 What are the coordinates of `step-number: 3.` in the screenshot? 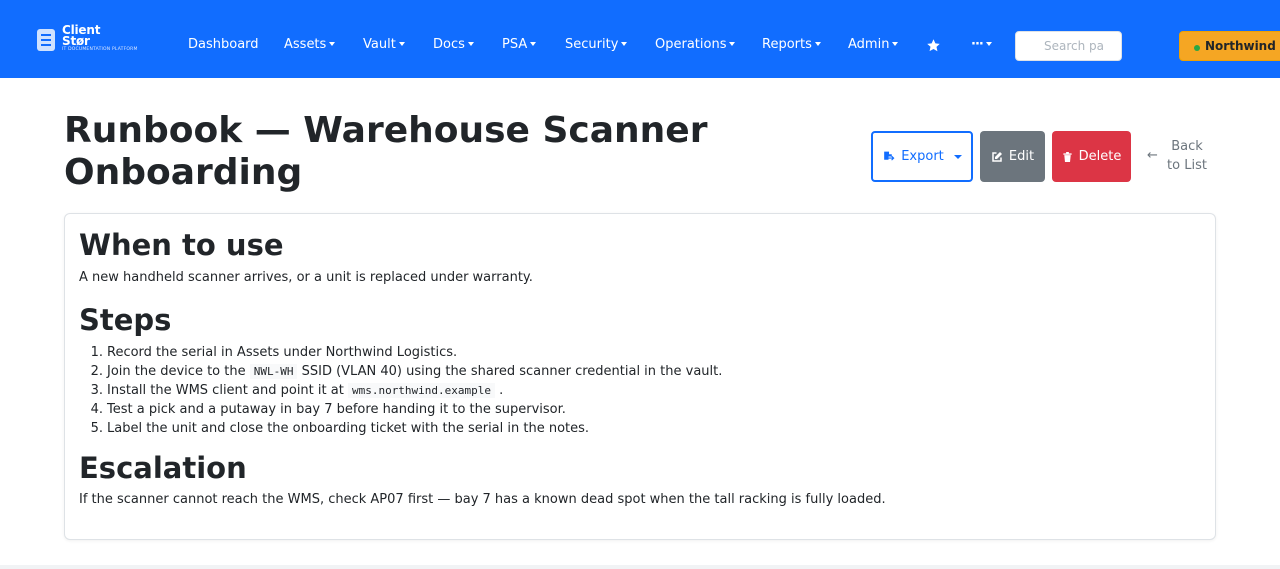 It's located at (96, 390).